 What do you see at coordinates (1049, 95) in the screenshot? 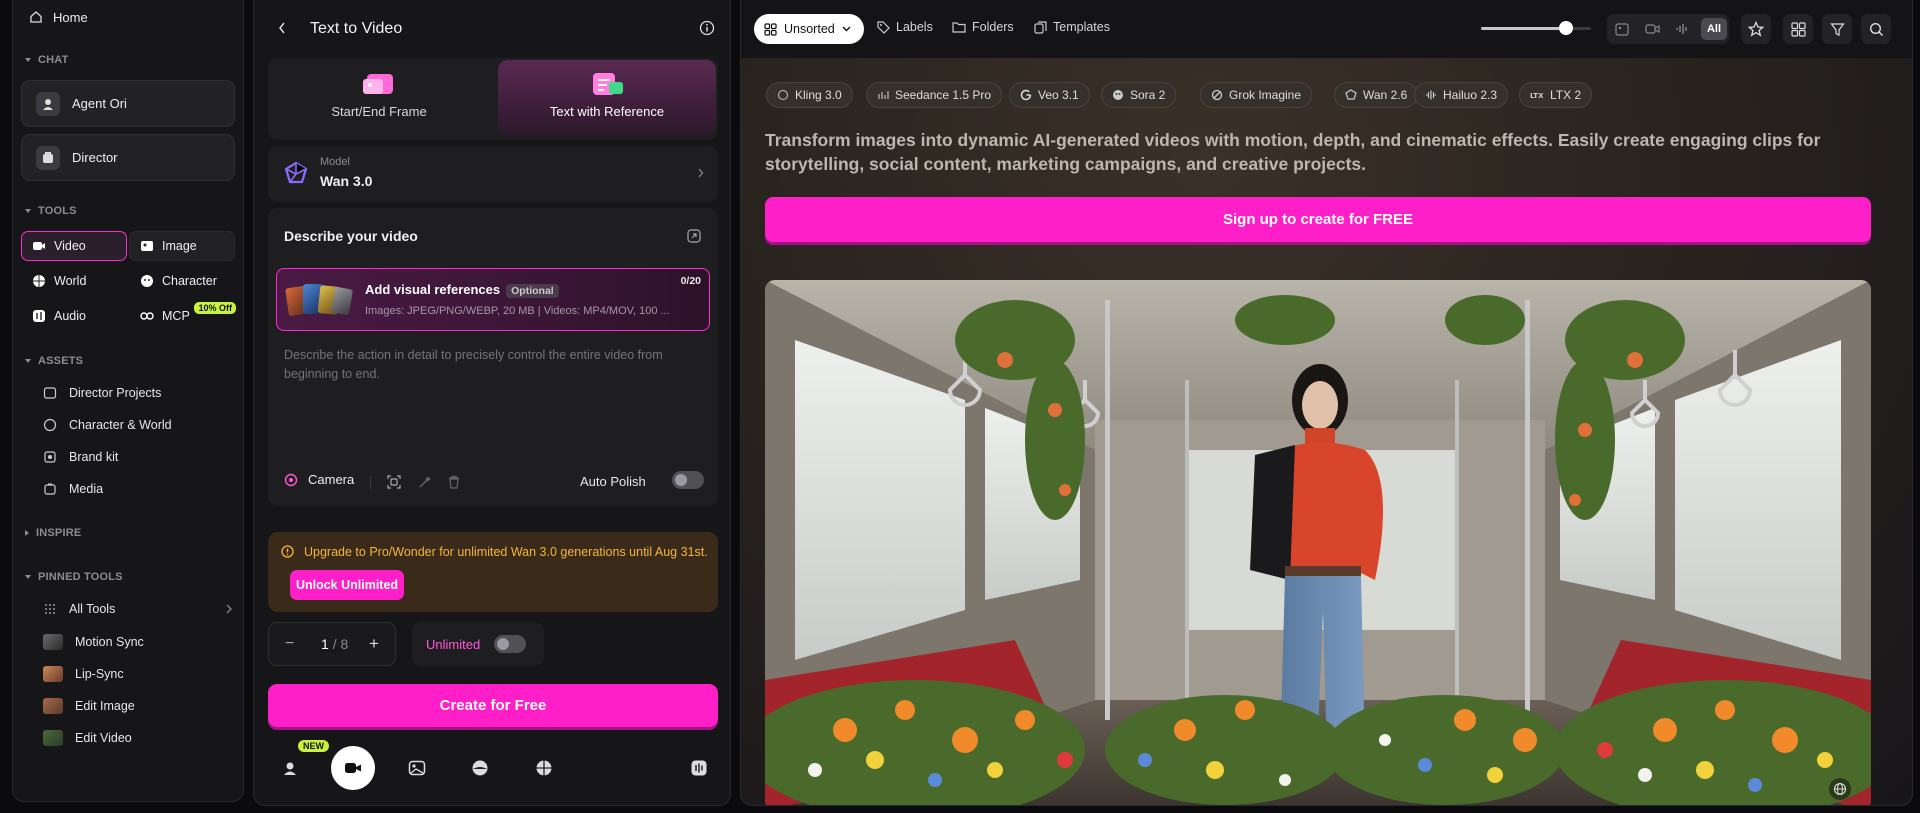
I see `model-chip-veo: Veo 3.1` at bounding box center [1049, 95].